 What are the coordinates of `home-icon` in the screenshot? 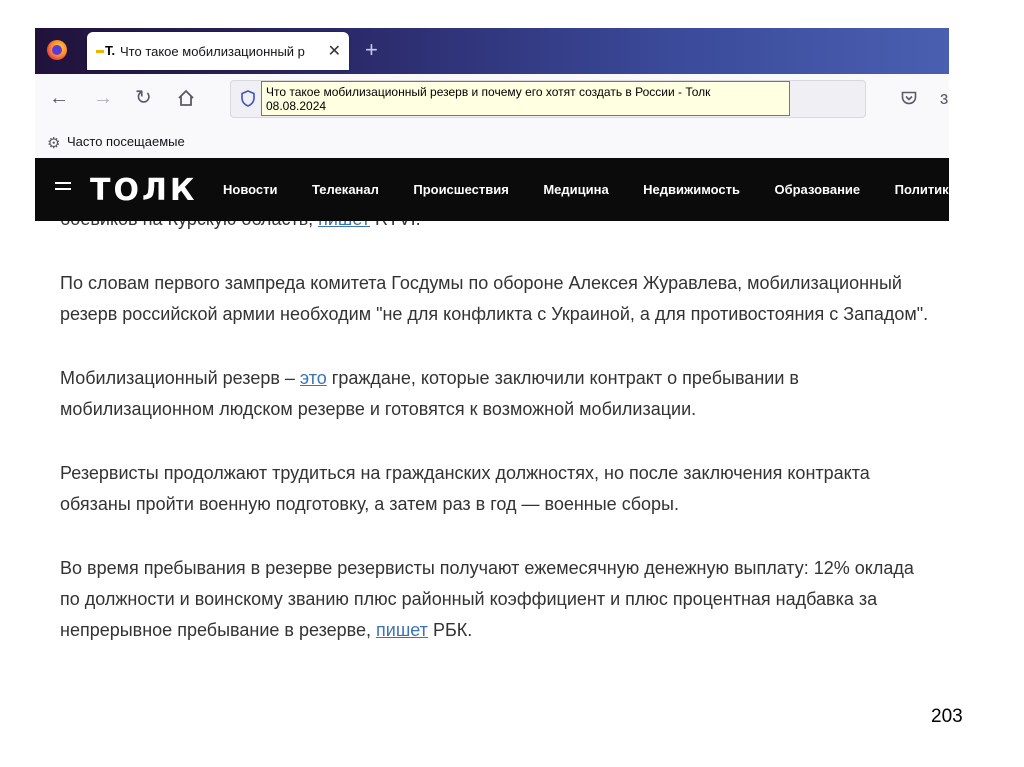 It's located at (186, 98).